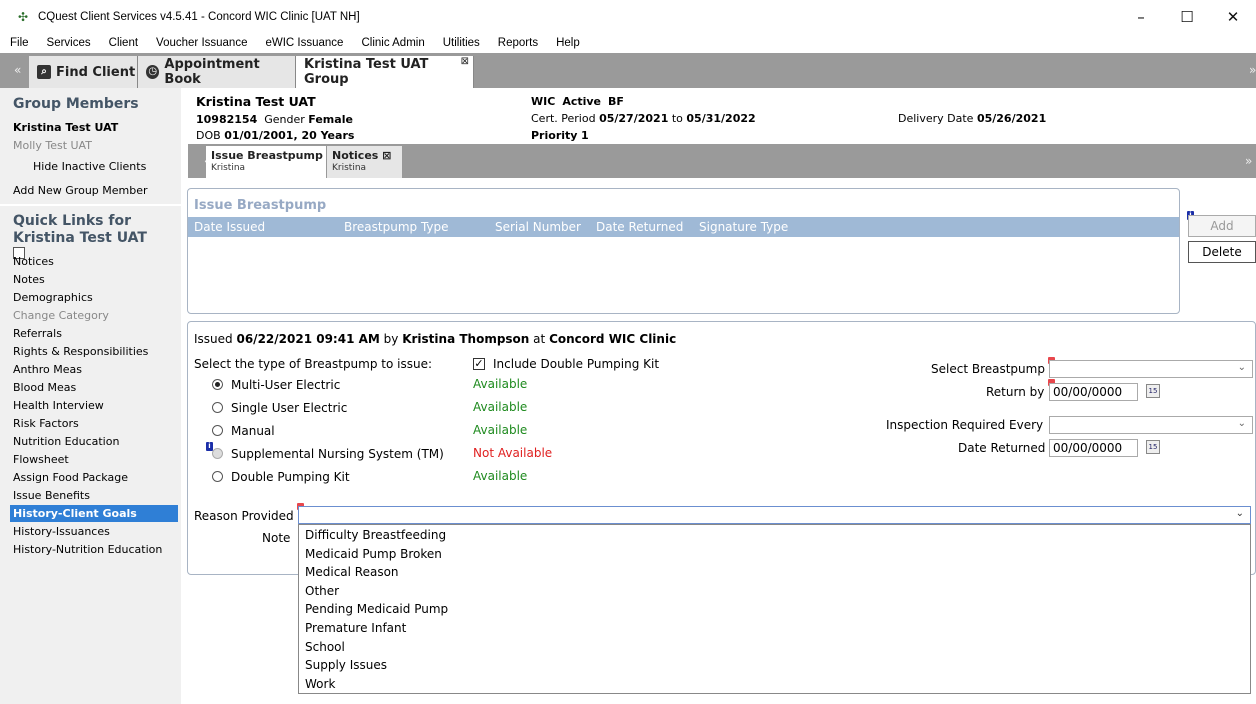 This screenshot has height=704, width=1256. I want to click on option-premature-infant: Premature Infant, so click(355, 628).